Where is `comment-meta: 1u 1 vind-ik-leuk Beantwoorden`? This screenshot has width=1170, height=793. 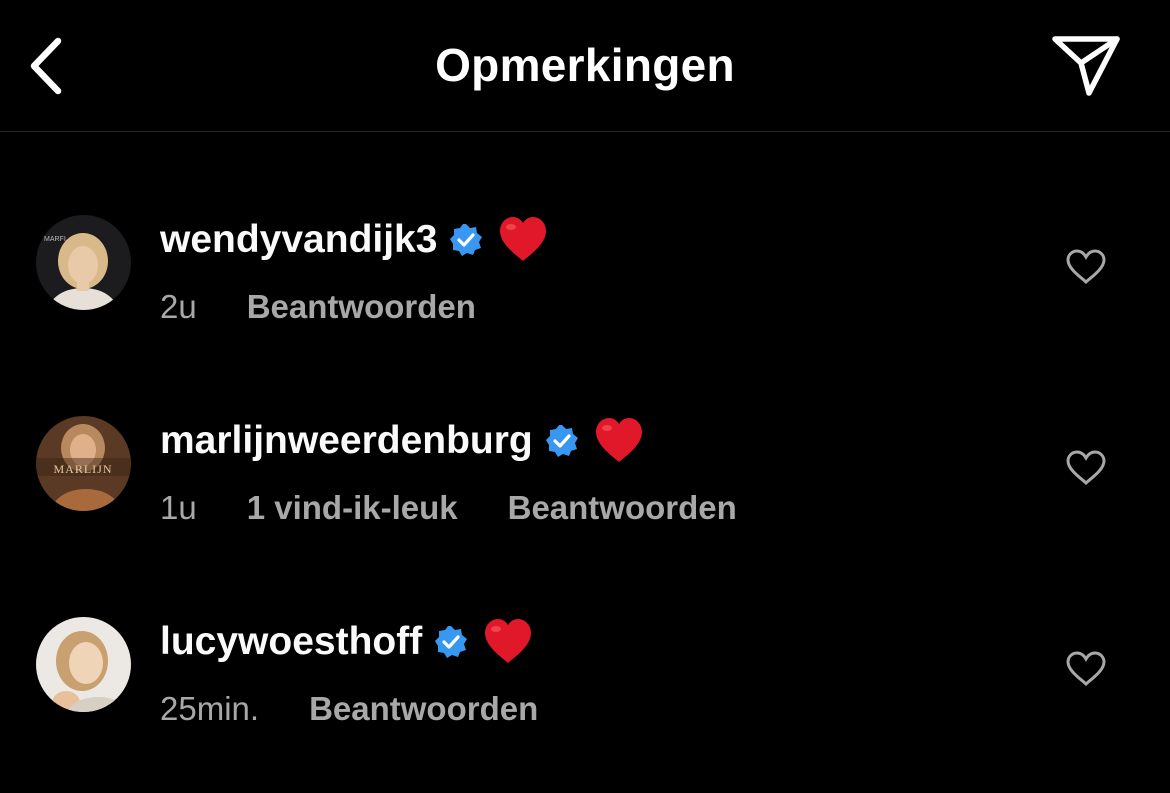
comment-meta: 1u 1 vind-ik-leuk Beantwoorden is located at coordinates (448, 508).